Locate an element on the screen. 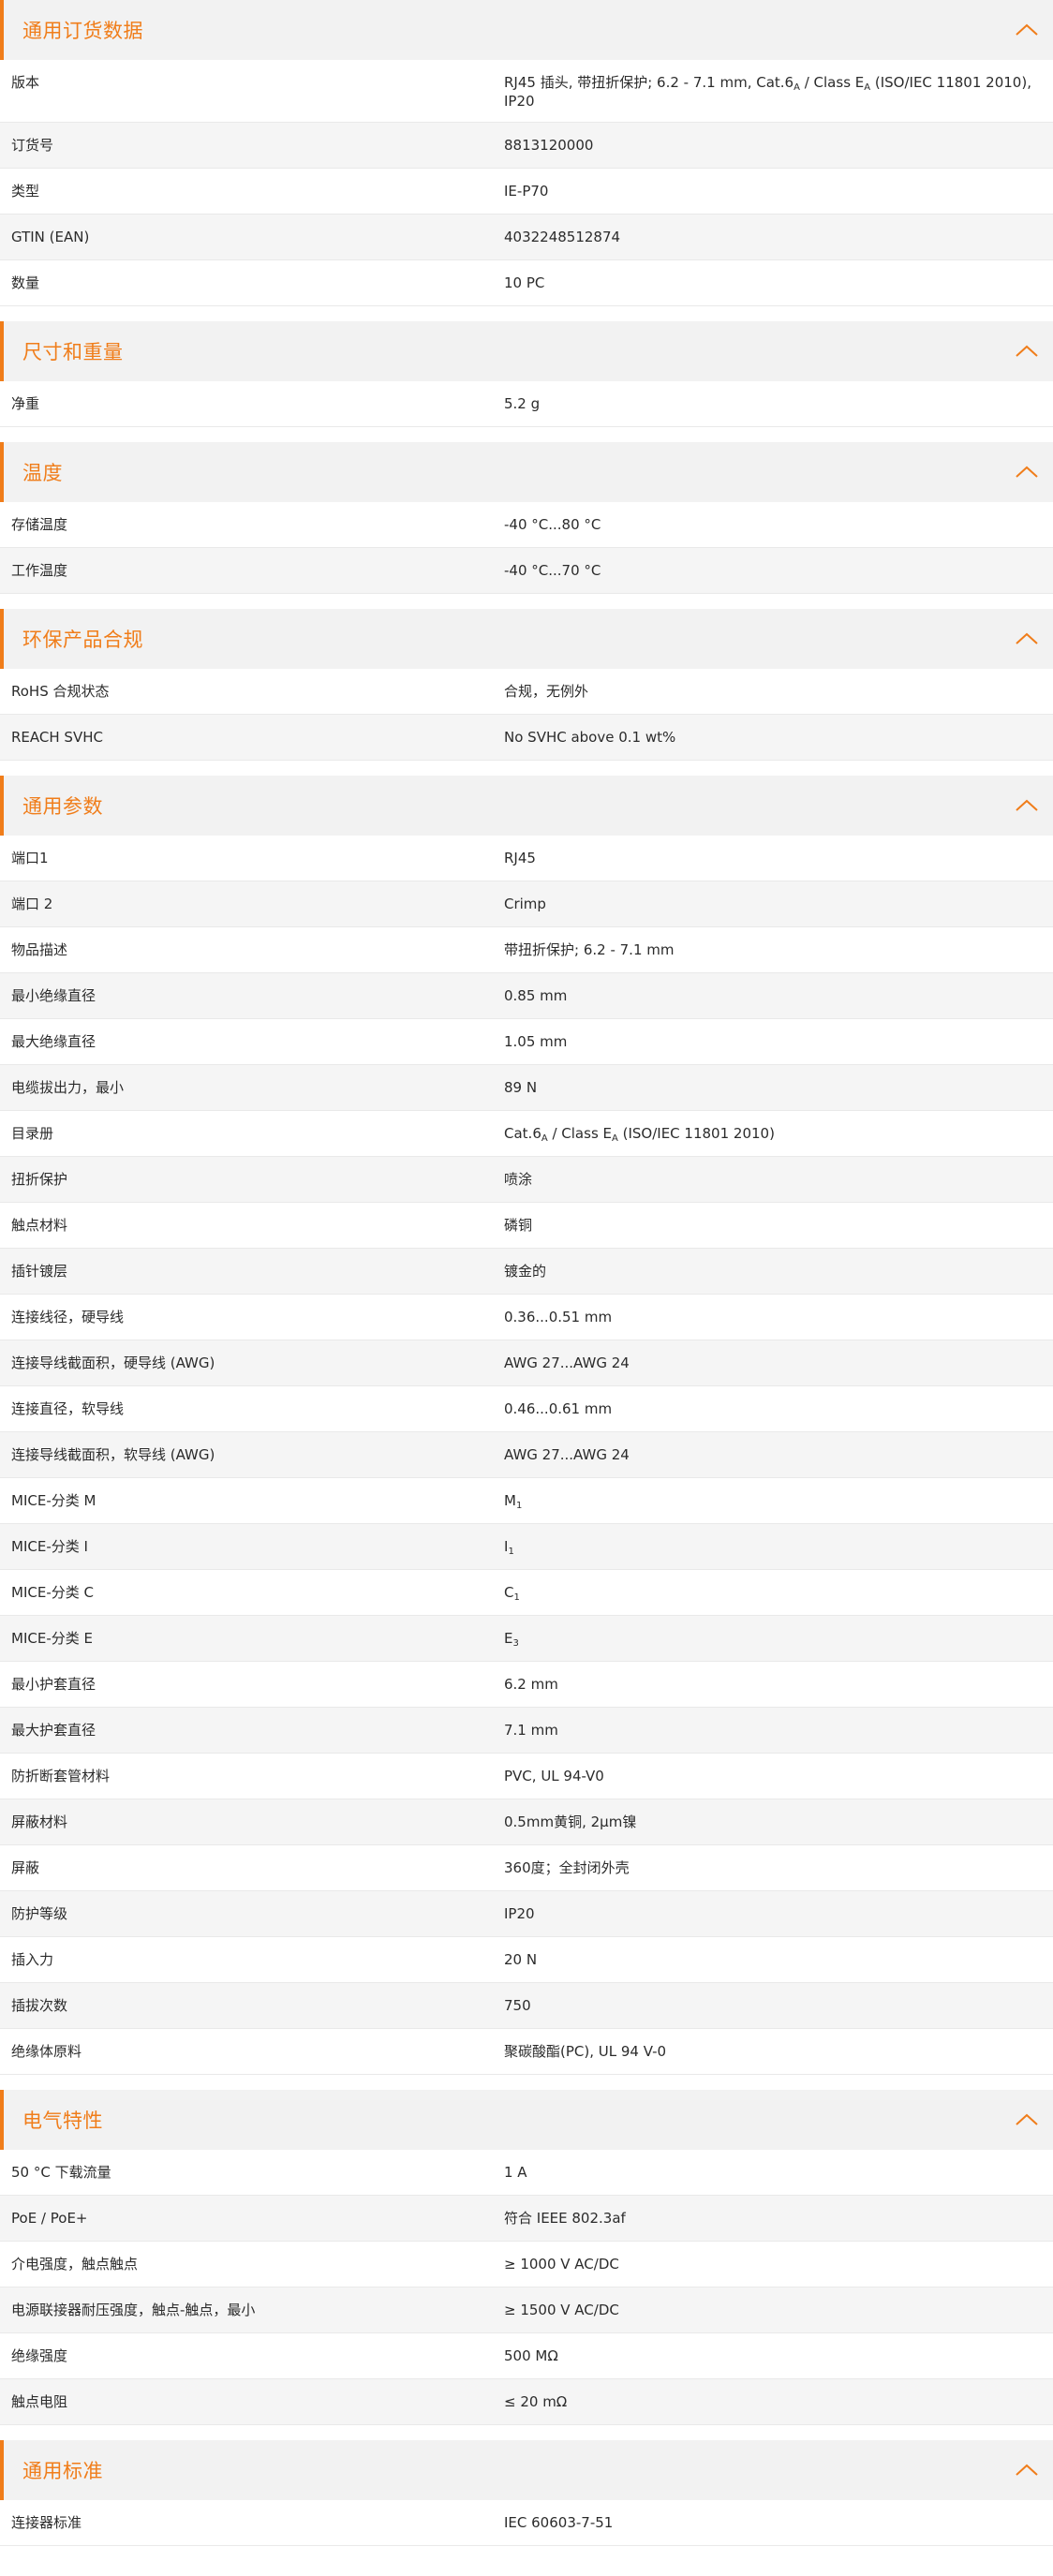 The width and height of the screenshot is (1053, 2576). value-text: 聚碳酸酯(PC), UL 94 V-0 is located at coordinates (585, 2052).